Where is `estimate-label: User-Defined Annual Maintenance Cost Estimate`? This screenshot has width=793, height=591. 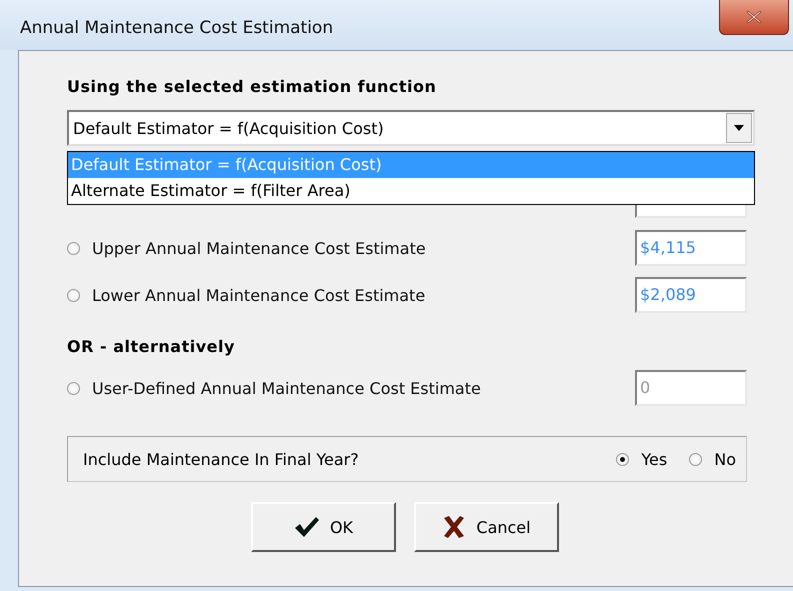
estimate-label: User-Defined Annual Maintenance Cost Estimate is located at coordinates (286, 388).